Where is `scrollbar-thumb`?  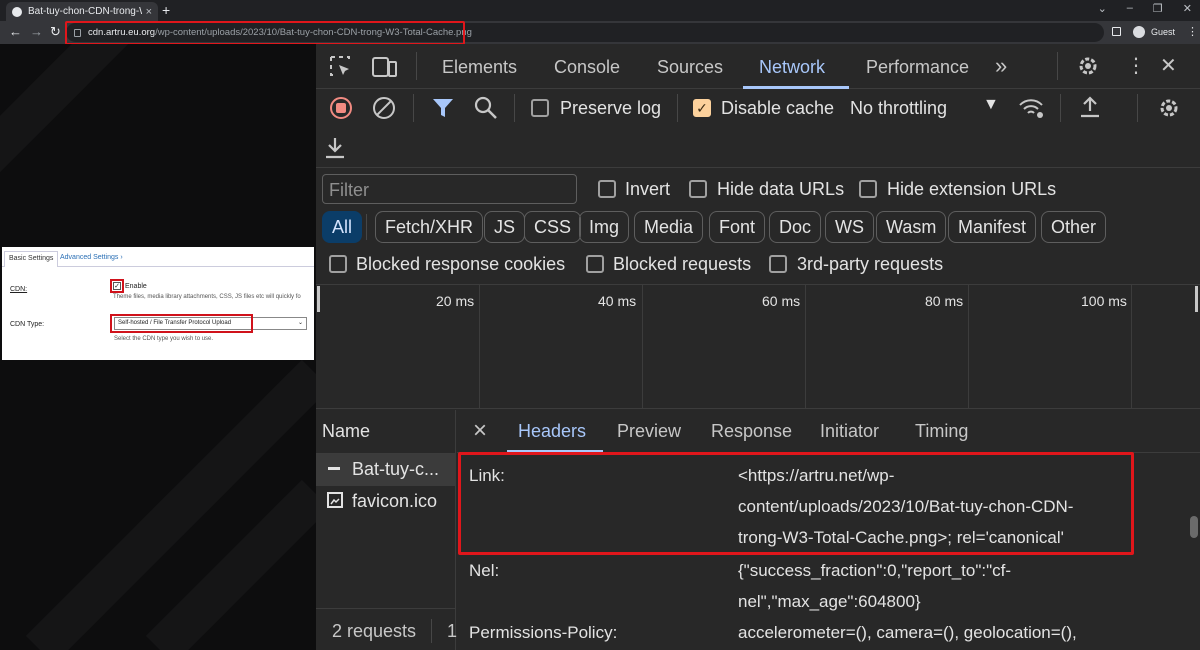
scrollbar-thumb is located at coordinates (1194, 527).